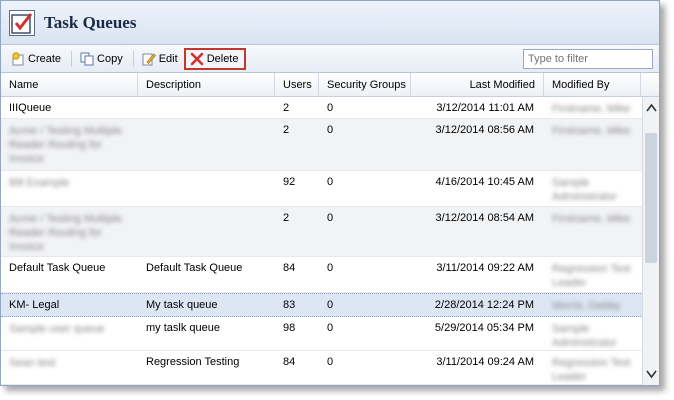 The width and height of the screenshot is (674, 400). I want to click on copy-button: Copy, so click(101, 59).